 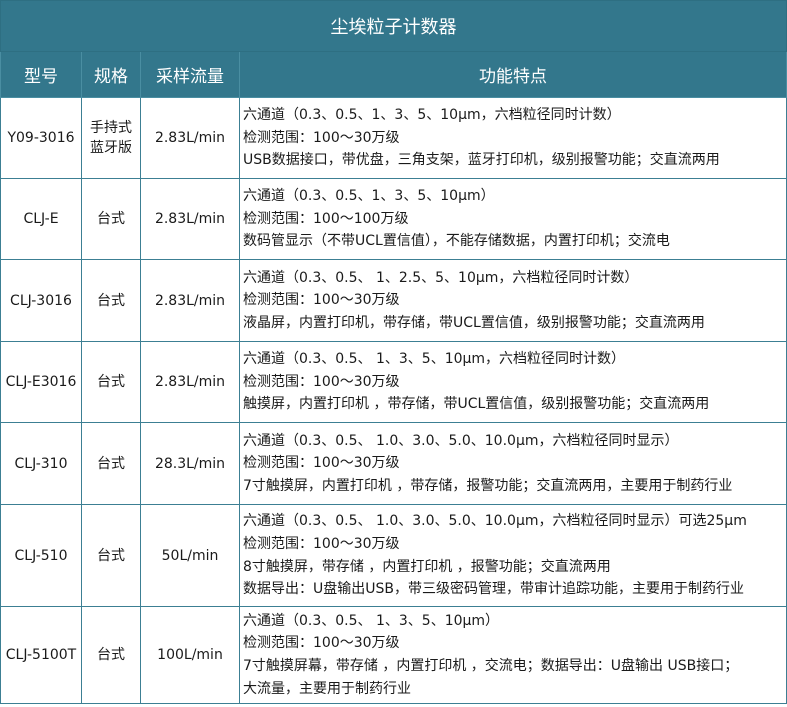 What do you see at coordinates (41, 555) in the screenshot?
I see `model-cell: CLJ-510` at bounding box center [41, 555].